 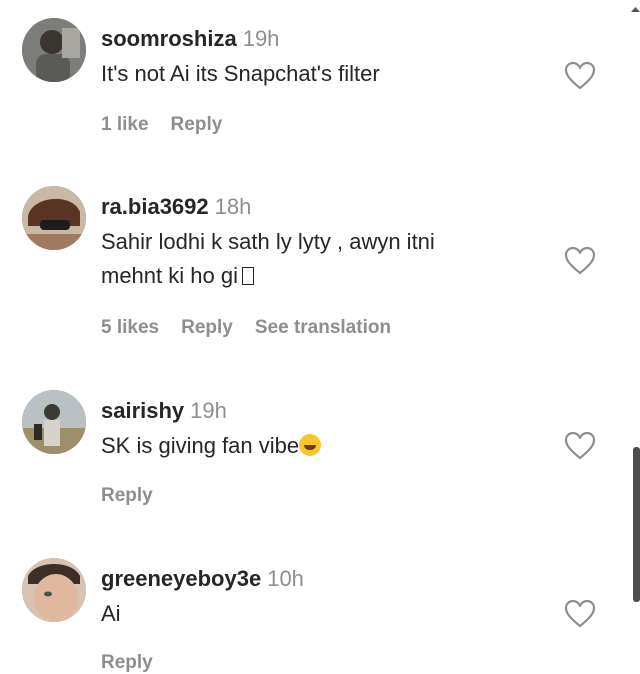 What do you see at coordinates (240, 73) in the screenshot?
I see `comment-text: It's not Ai its Snapchat's filter` at bounding box center [240, 73].